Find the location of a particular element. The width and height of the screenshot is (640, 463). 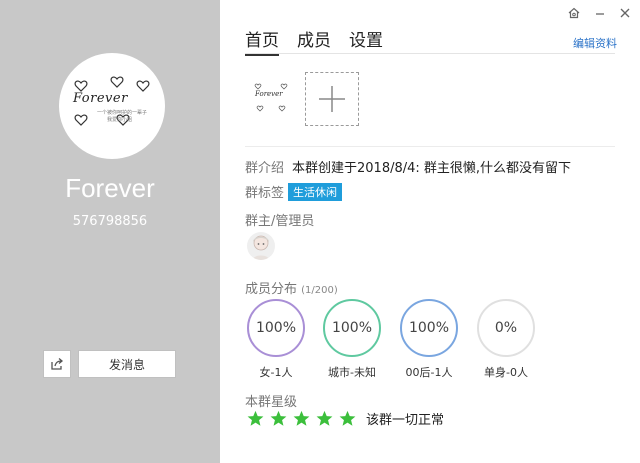

level-label: 本群星级 is located at coordinates (271, 402).